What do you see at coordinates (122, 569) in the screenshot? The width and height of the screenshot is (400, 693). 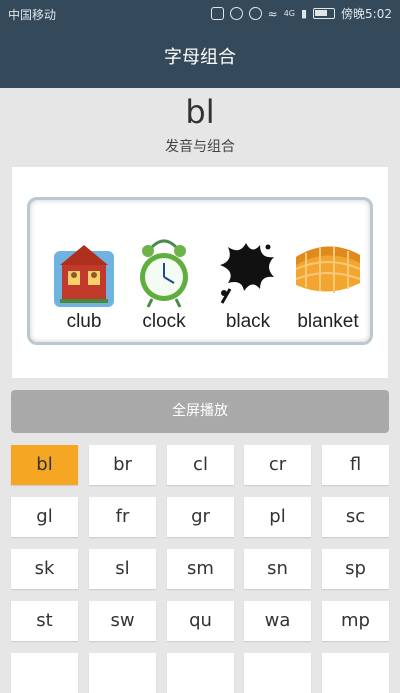 I see `combo-cell: sl` at bounding box center [122, 569].